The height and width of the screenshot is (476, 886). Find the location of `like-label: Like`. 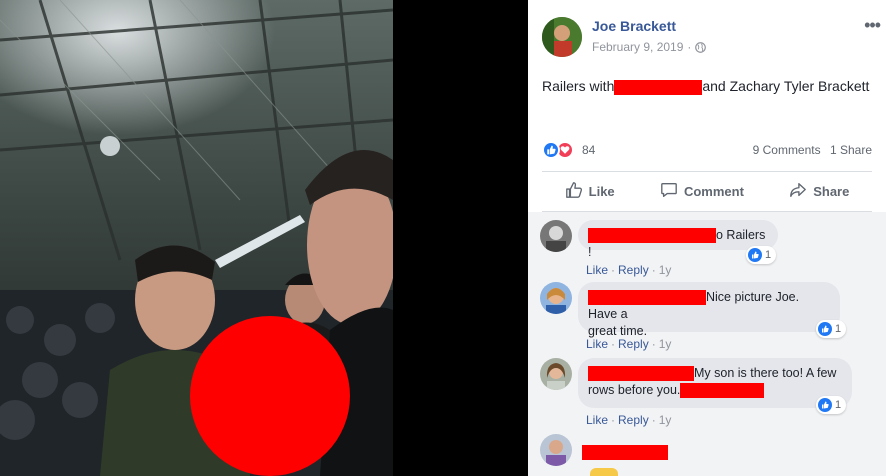

like-label: Like is located at coordinates (601, 191).